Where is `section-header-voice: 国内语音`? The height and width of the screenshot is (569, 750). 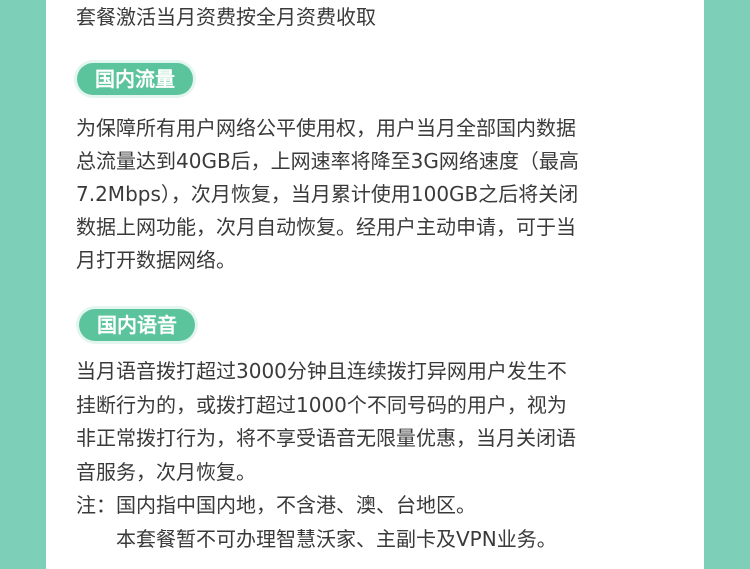
section-header-voice: 国内语音 is located at coordinates (137, 325).